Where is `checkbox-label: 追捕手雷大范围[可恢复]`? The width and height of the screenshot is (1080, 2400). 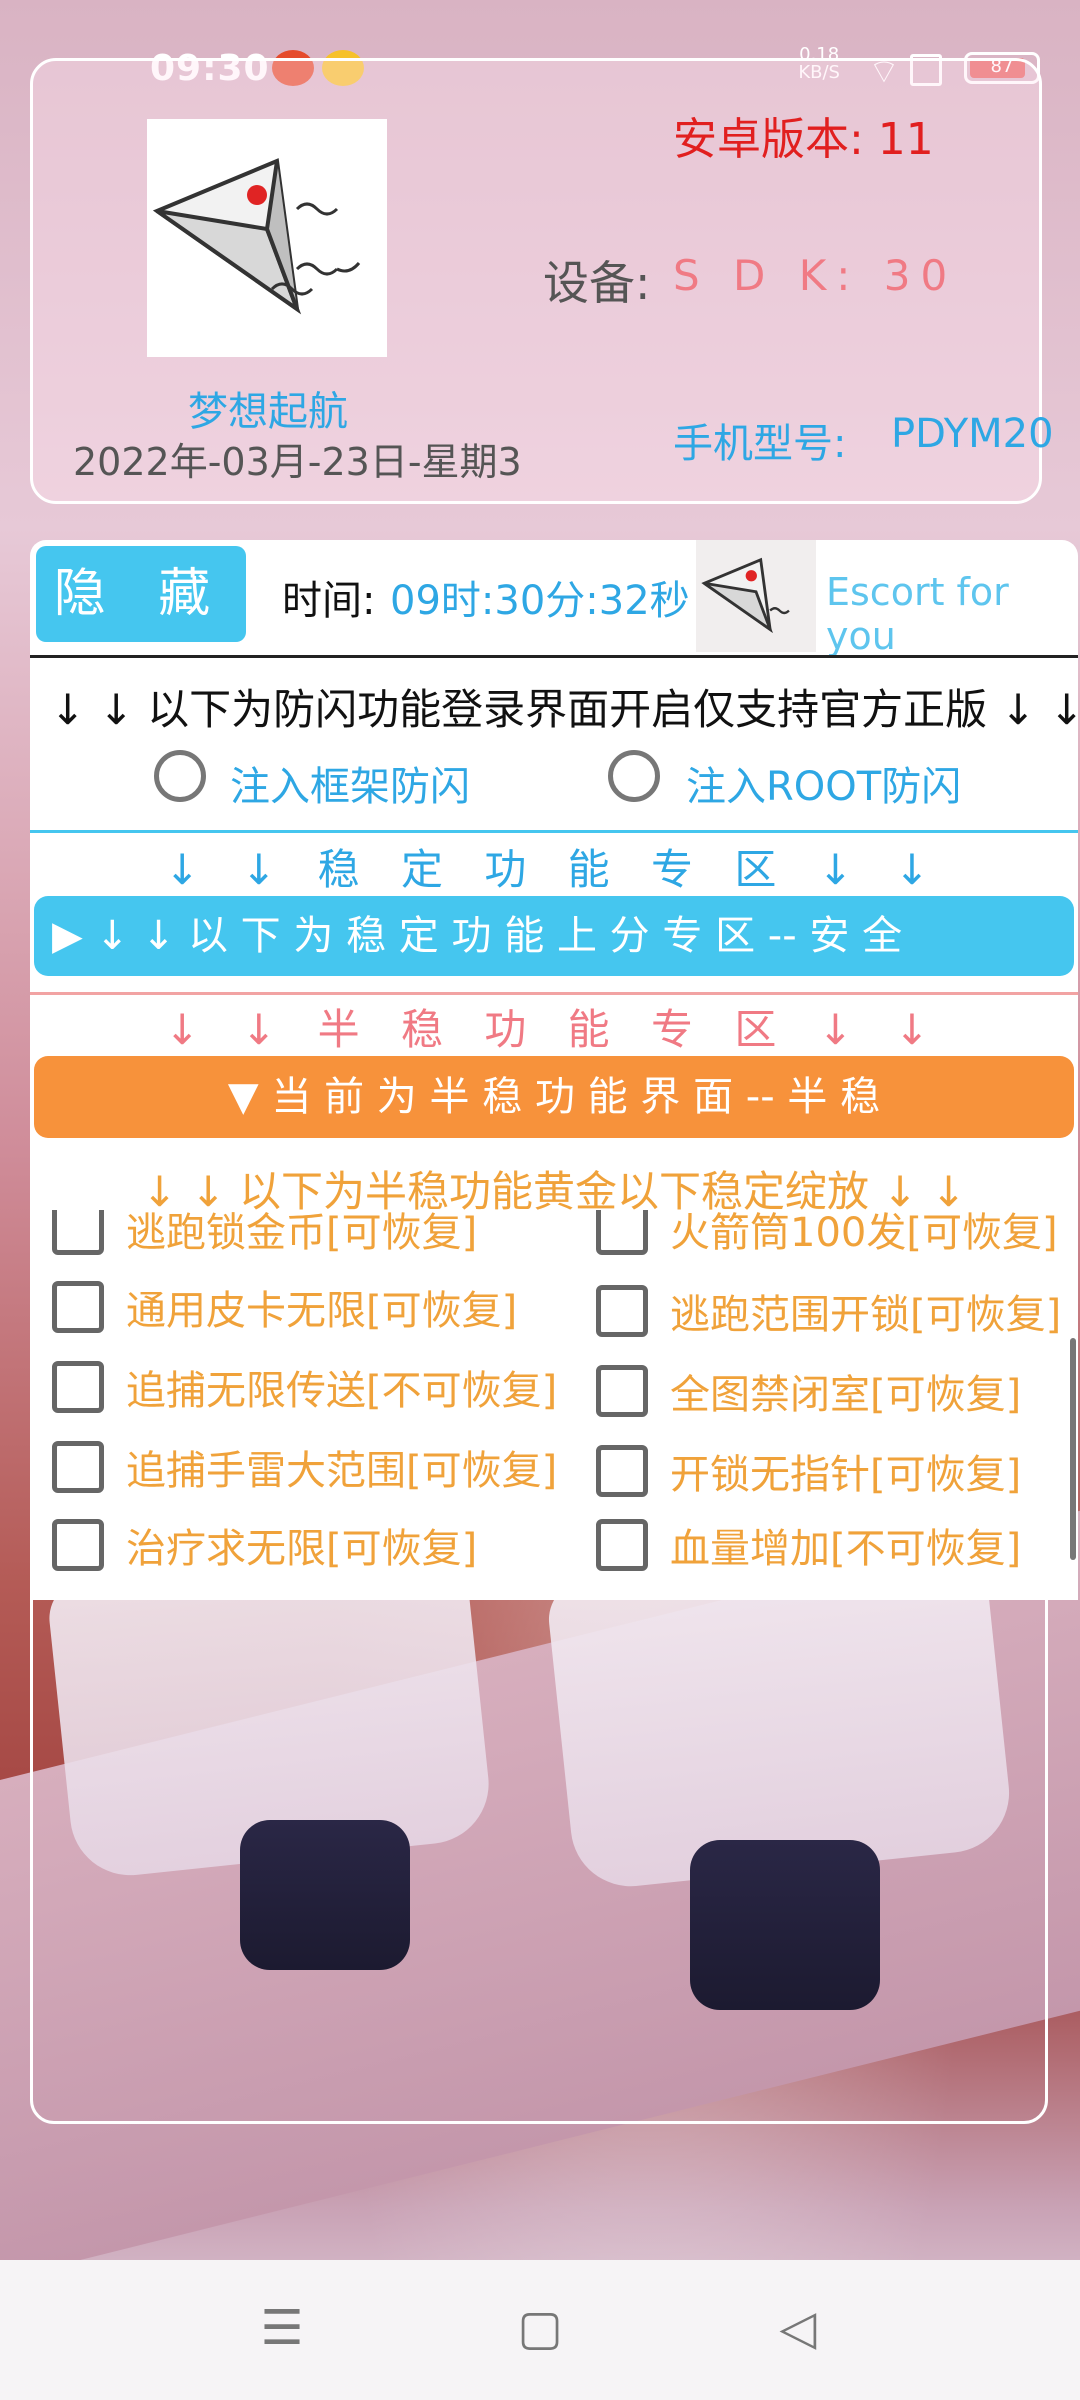 checkbox-label: 追捕手雷大范围[可恢复] is located at coordinates (342, 1471).